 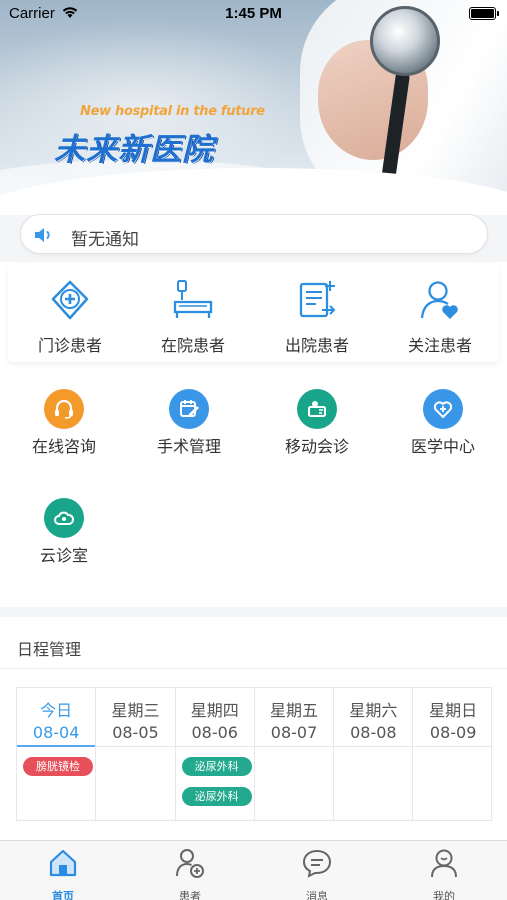 What do you see at coordinates (439, 300) in the screenshot?
I see `followed-patient-icon` at bounding box center [439, 300].